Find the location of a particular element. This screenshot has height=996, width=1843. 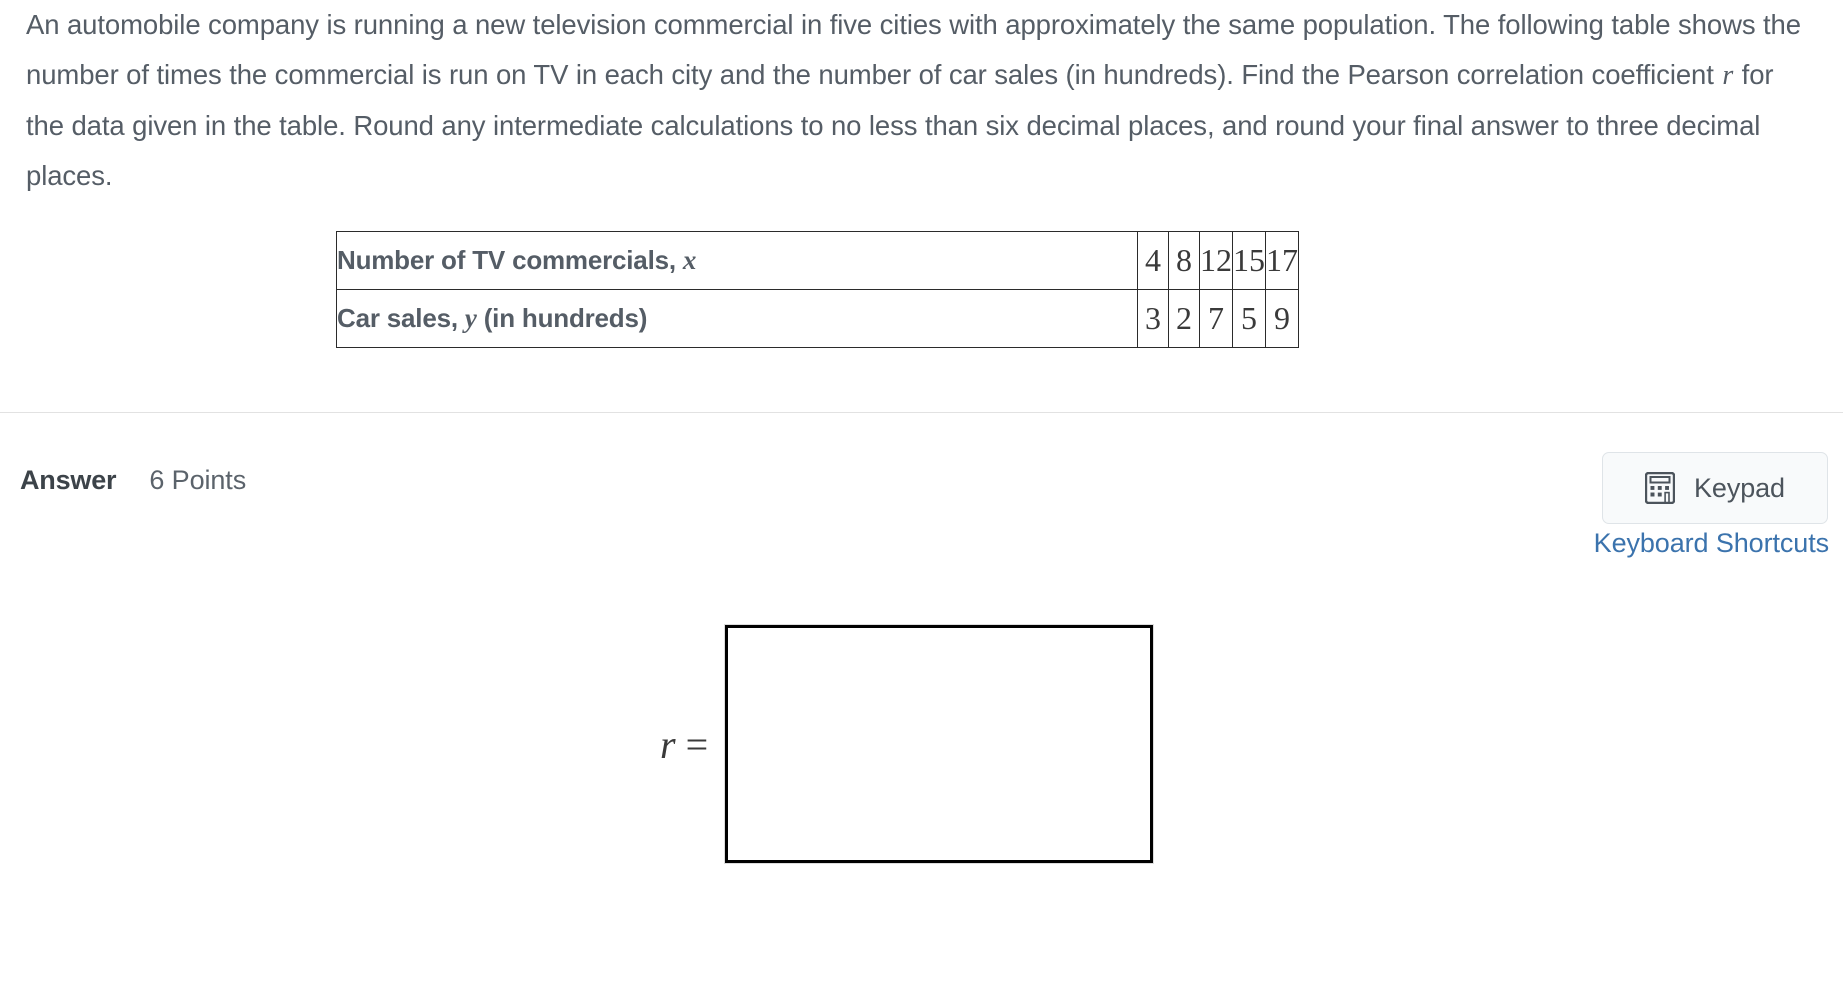

table-row: Car sales, y (in hundreds) 3 2 7 5 9 is located at coordinates (817, 318).